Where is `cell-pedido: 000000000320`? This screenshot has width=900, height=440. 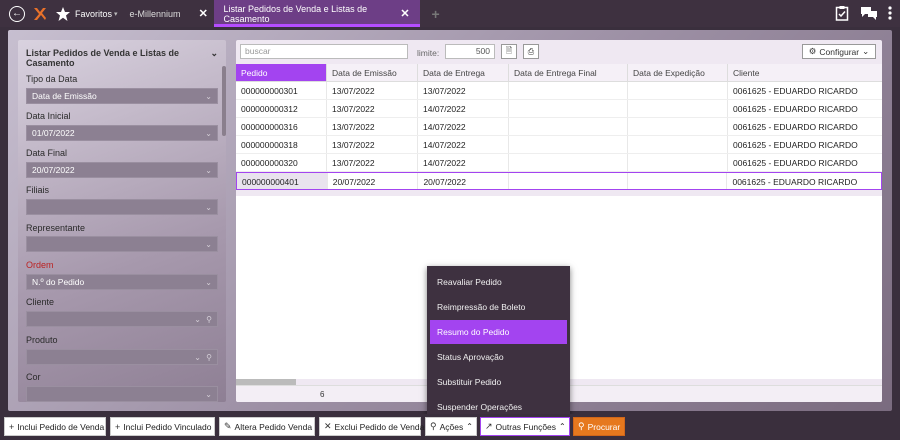
cell-pedido: 000000000320 is located at coordinates (281, 162).